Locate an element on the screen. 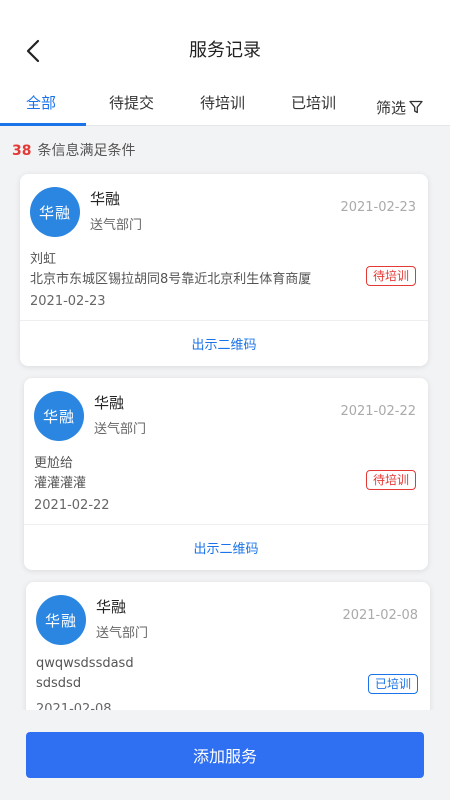 Image resolution: width=450 pixels, height=800 pixels. record-date: 2021-02-22 is located at coordinates (72, 505).